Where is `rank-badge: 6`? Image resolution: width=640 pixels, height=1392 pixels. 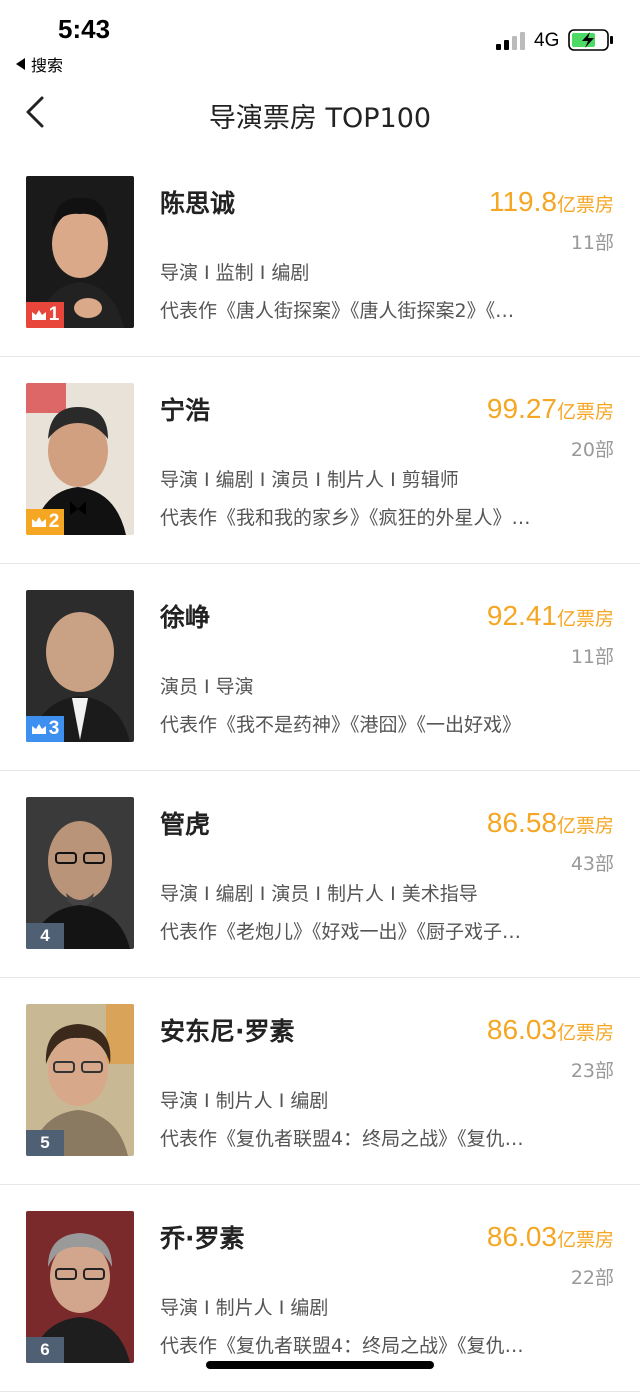 rank-badge: 6 is located at coordinates (45, 1350).